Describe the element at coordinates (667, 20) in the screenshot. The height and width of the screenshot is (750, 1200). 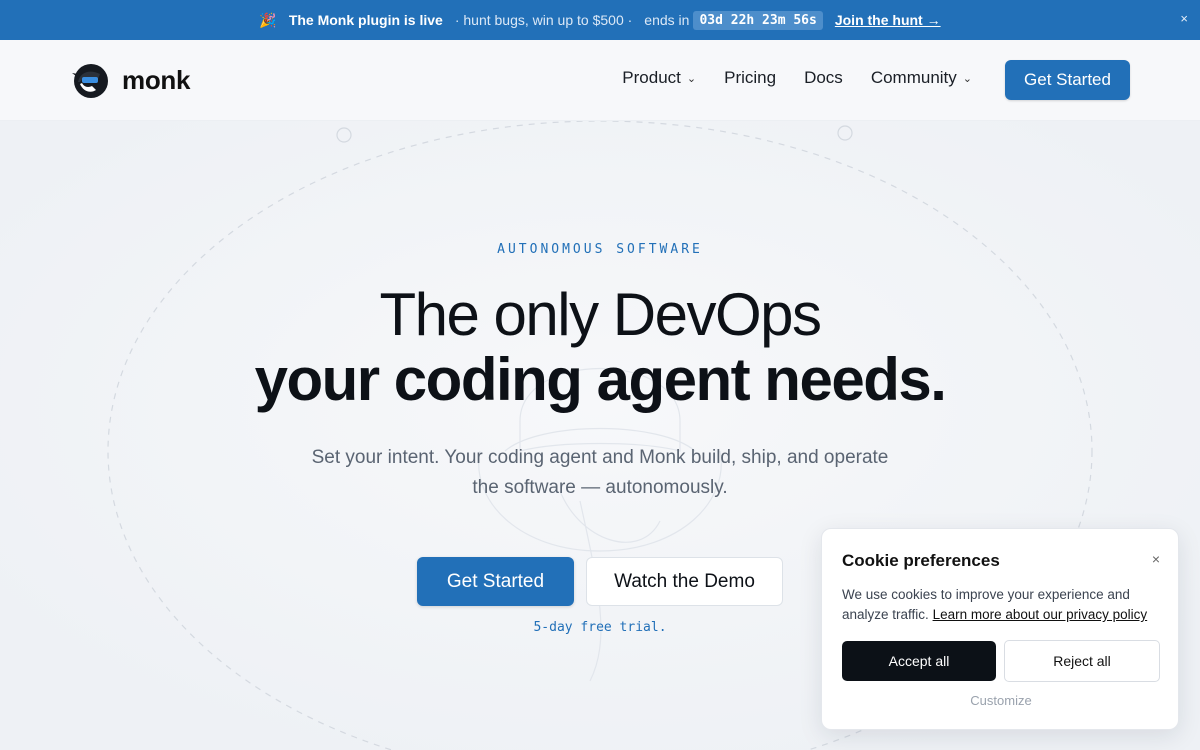
I see `announcement-ends-label: ends in` at that location.